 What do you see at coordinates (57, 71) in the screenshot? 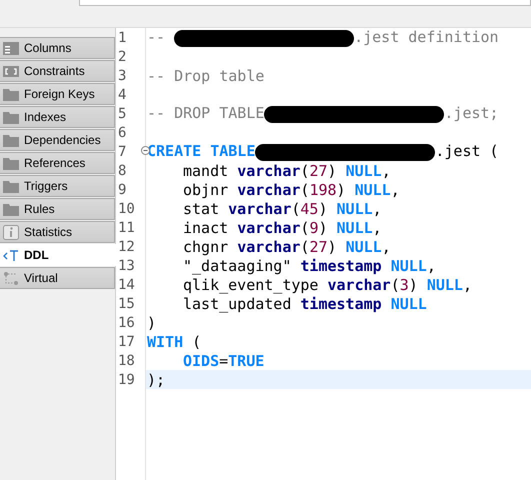
I see `side-tab: Constraints` at bounding box center [57, 71].